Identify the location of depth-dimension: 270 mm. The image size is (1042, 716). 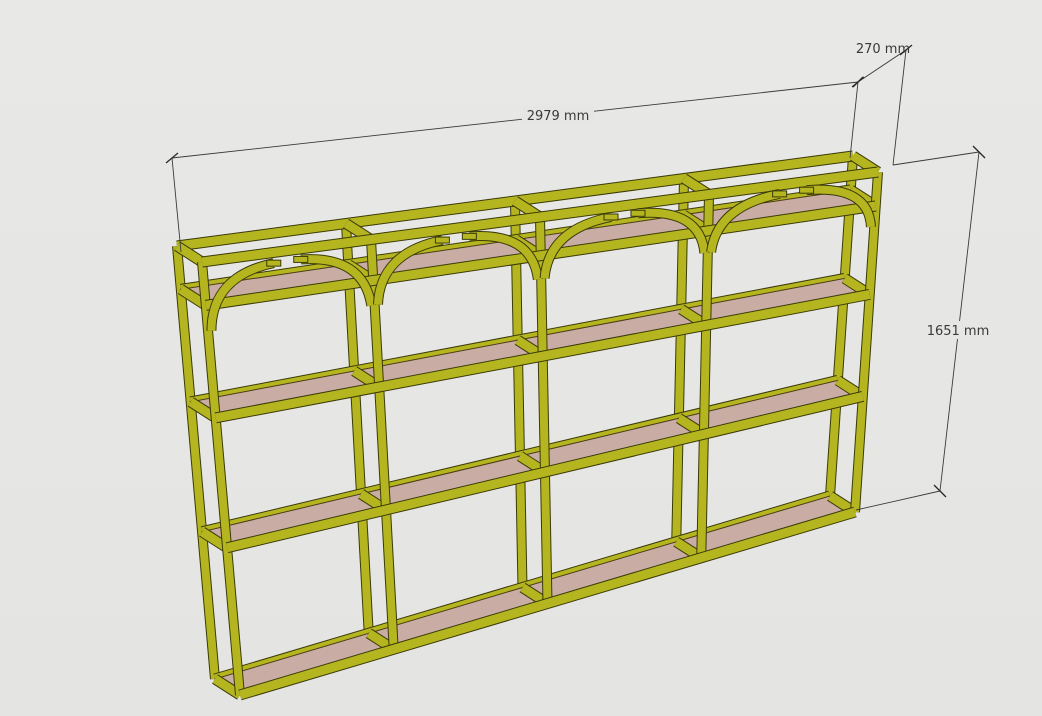
(882, 104).